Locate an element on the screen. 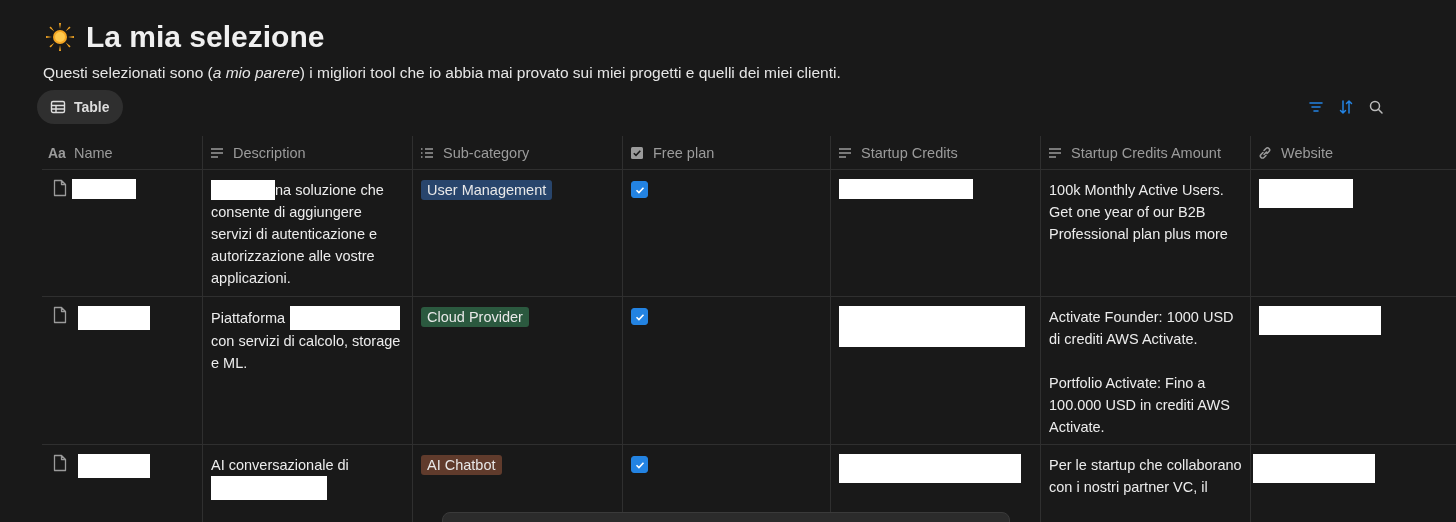 The image size is (1456, 522). column-header: Startup Credits is located at coordinates (909, 152).